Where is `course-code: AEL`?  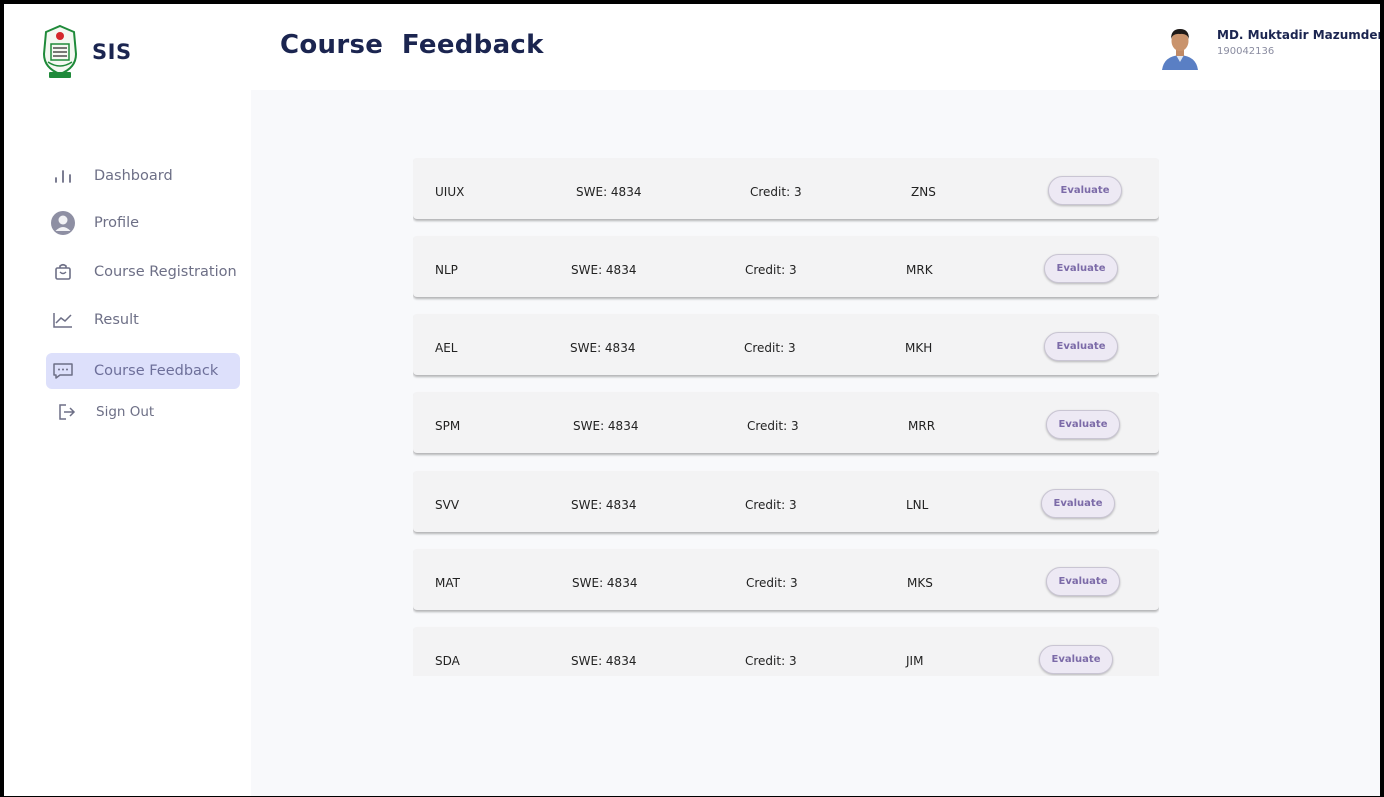
course-code: AEL is located at coordinates (446, 348).